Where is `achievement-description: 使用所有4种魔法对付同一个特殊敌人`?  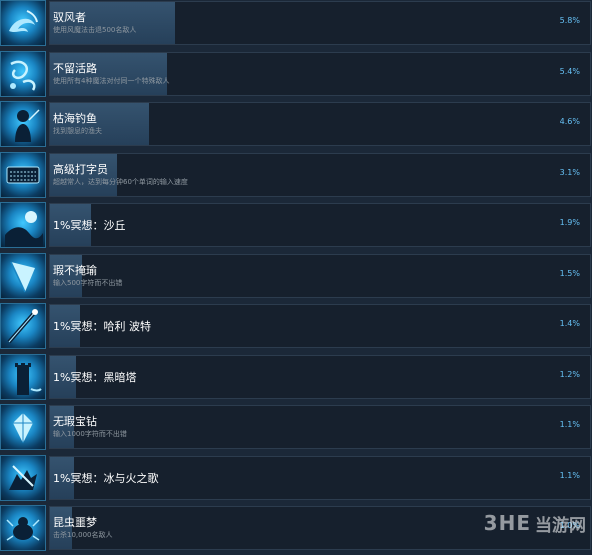 achievement-description: 使用所有4种魔法对付同一个特殊敌人 is located at coordinates (111, 80).